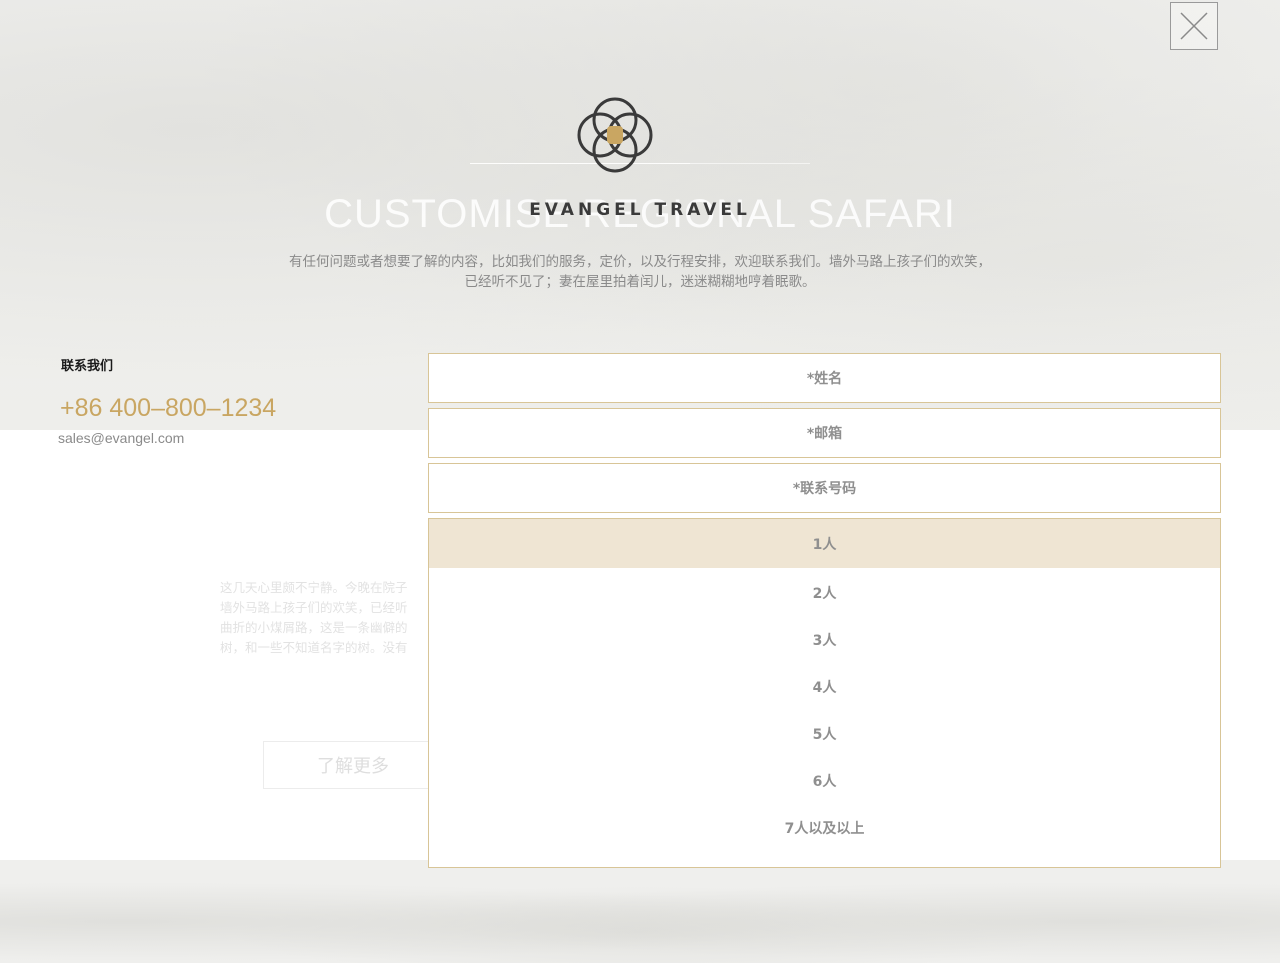  What do you see at coordinates (824, 827) in the screenshot?
I see `party-size-option: 7人以及以上` at bounding box center [824, 827].